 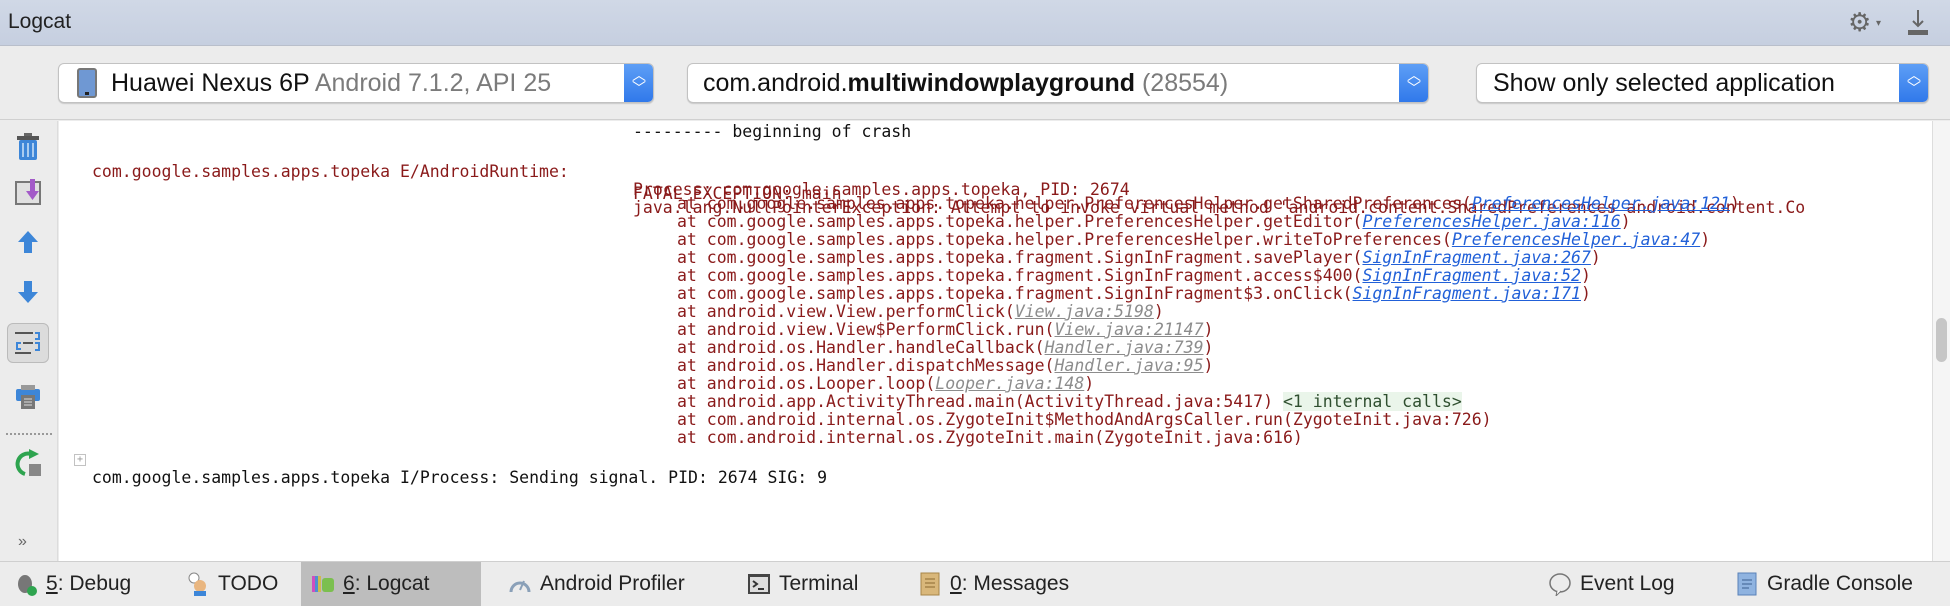 I want to click on phone-icon, so click(x=87, y=83).